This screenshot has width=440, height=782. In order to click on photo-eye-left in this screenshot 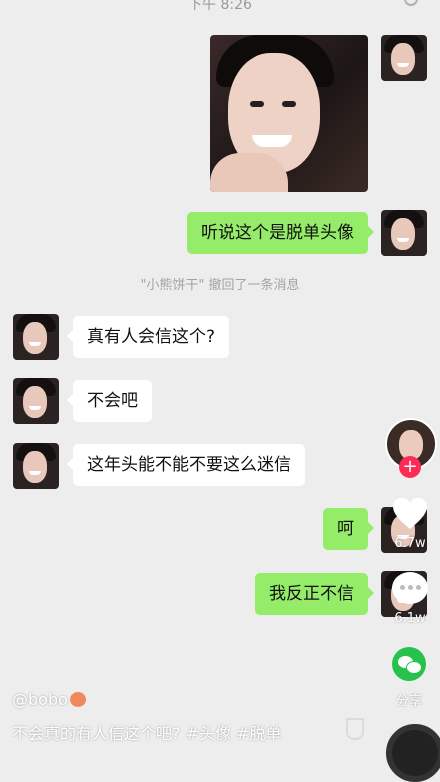, I will do `click(257, 104)`.